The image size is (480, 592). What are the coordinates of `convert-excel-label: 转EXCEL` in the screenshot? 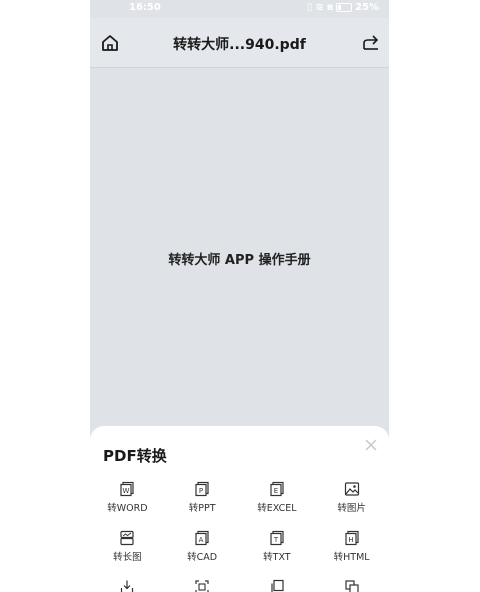 It's located at (277, 508).